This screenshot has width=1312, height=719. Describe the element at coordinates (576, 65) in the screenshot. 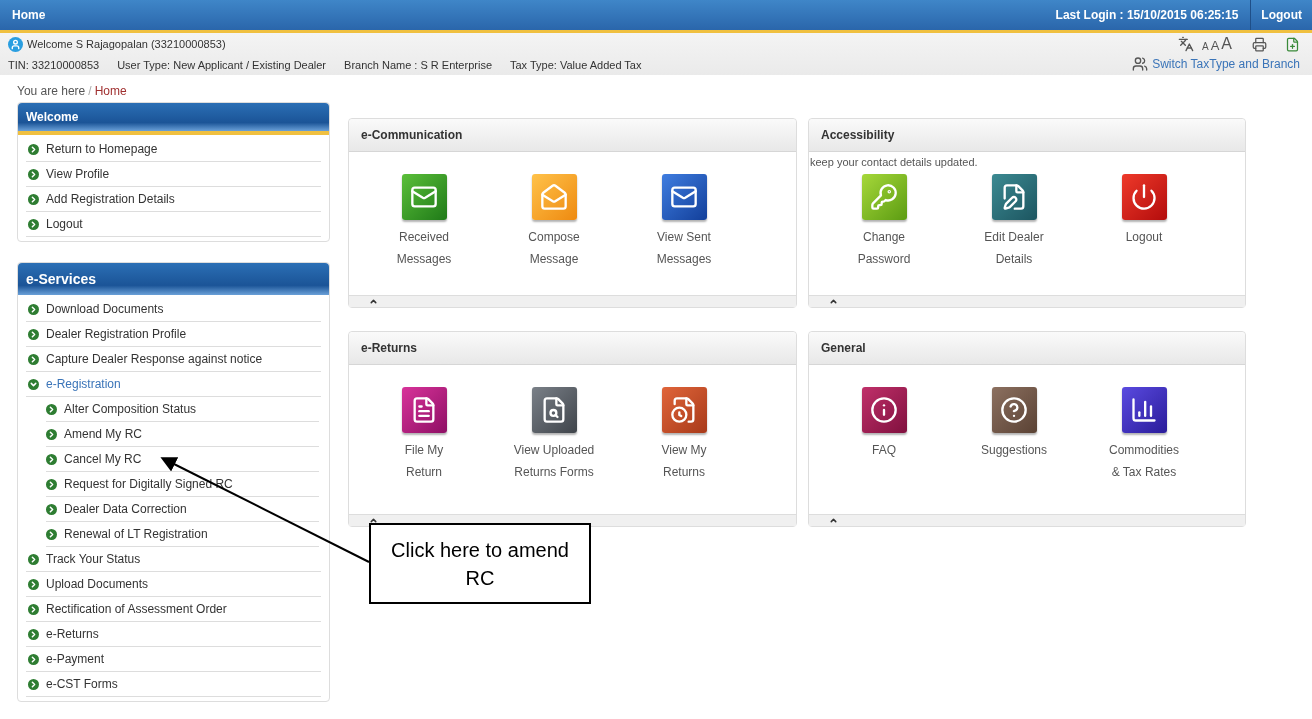

I see `tax-type-text: Tax Type: Value Added Tax` at that location.